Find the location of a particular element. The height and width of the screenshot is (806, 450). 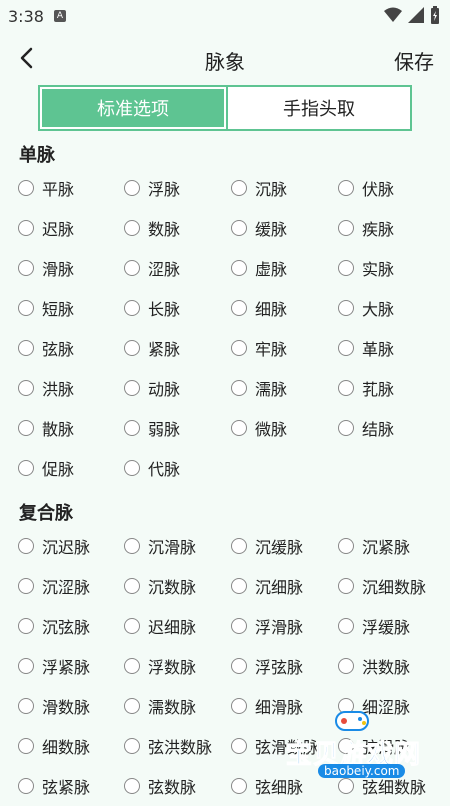

pulse-option: 沉细脉 is located at coordinates (267, 586).